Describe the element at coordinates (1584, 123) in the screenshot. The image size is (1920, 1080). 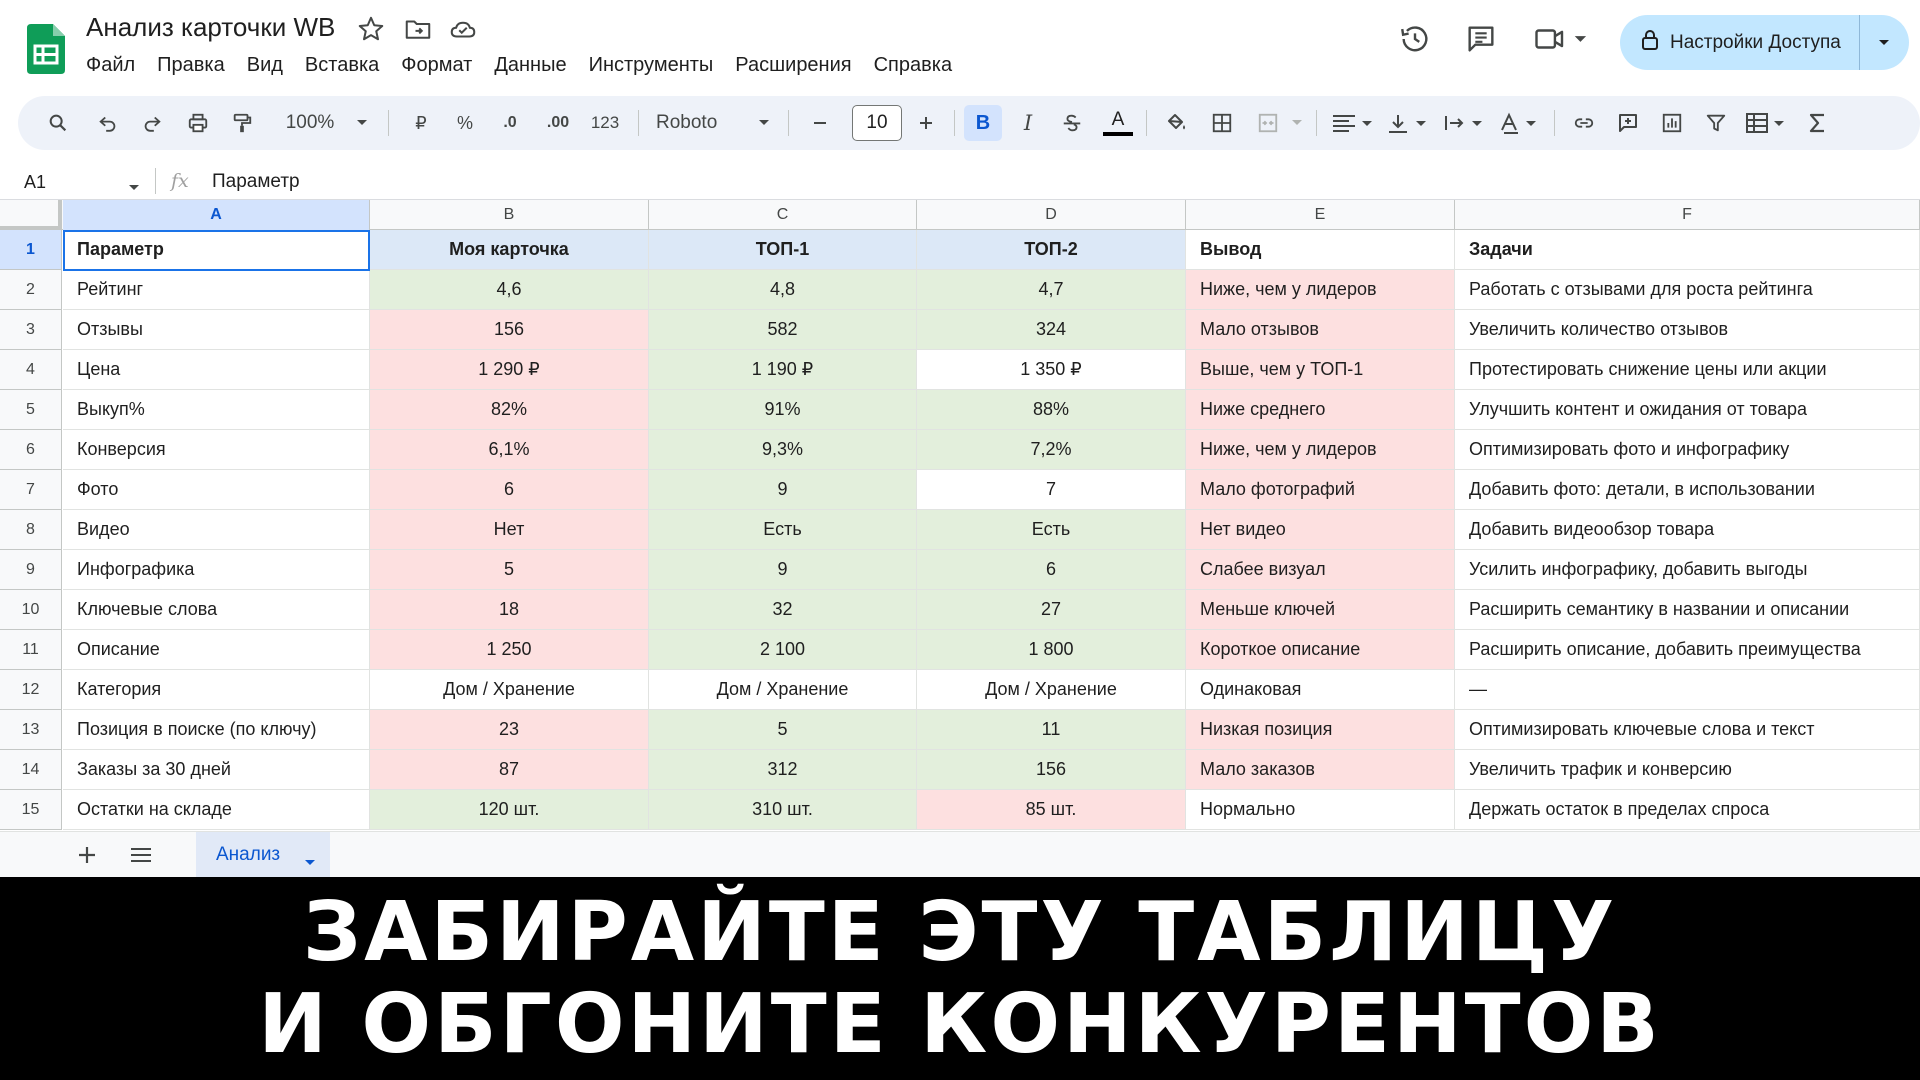
I see `insert-link-icon` at that location.